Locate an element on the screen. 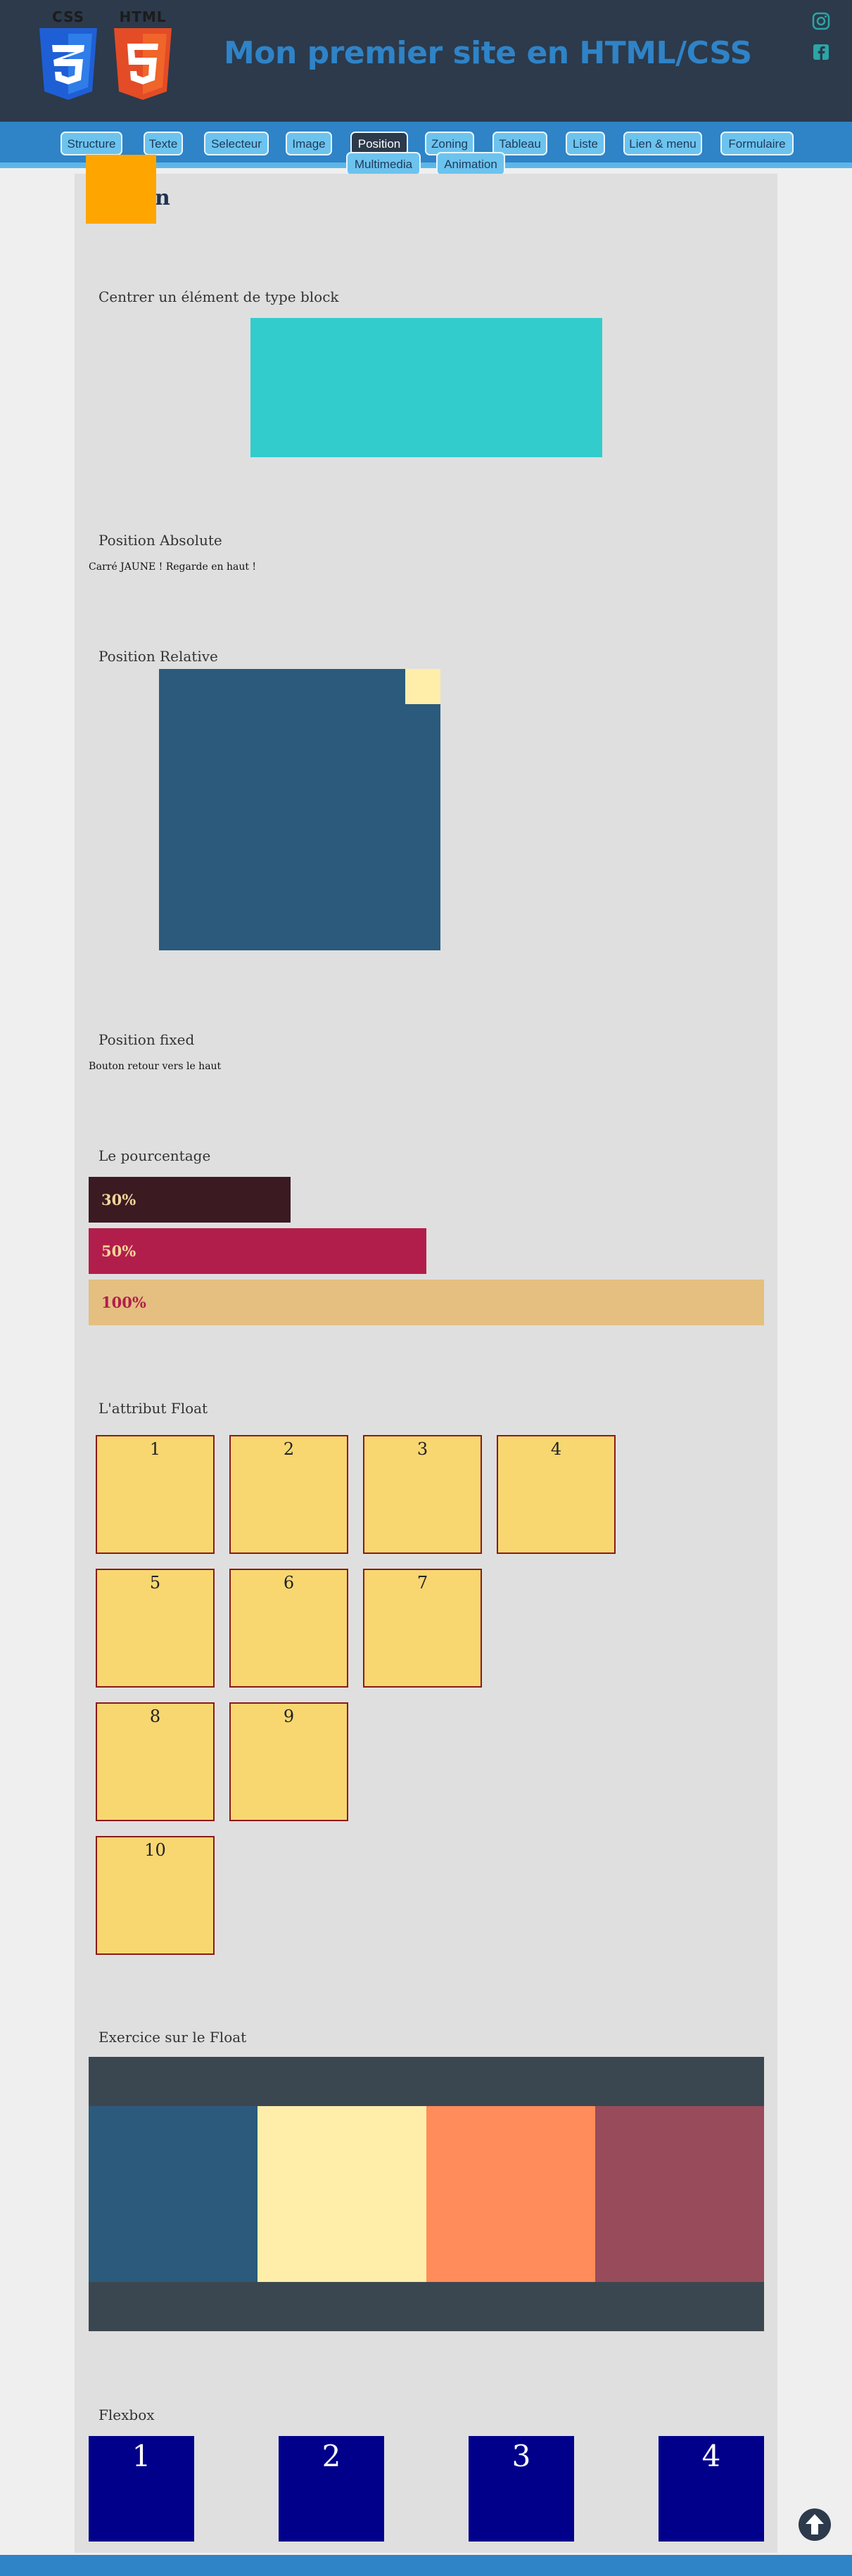 Image resolution: width=852 pixels, height=2576 pixels. section-title-float: L'attribut Float is located at coordinates (153, 1408).